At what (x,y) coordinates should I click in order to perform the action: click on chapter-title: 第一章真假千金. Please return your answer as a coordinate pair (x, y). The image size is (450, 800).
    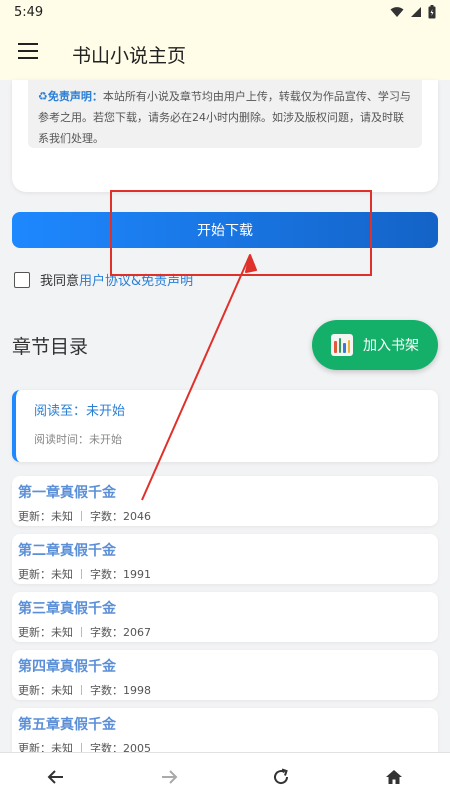
    Looking at the image, I should click on (67, 493).